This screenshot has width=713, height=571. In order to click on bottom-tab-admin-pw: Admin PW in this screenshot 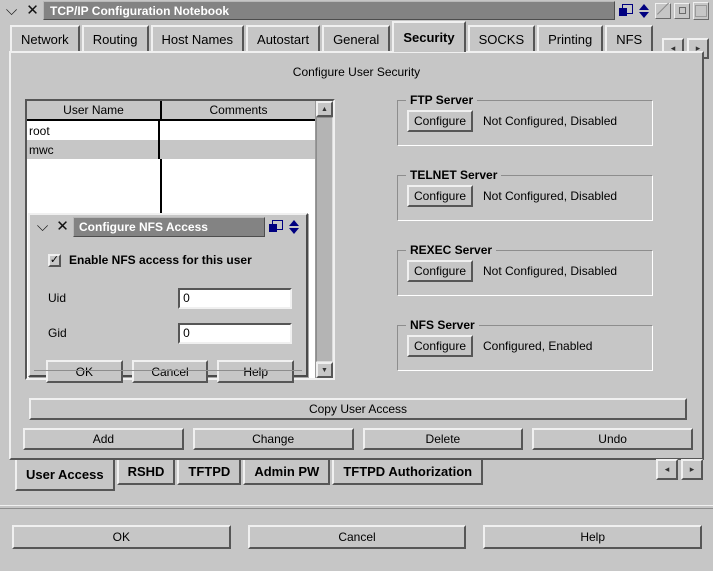, I will do `click(287, 472)`.